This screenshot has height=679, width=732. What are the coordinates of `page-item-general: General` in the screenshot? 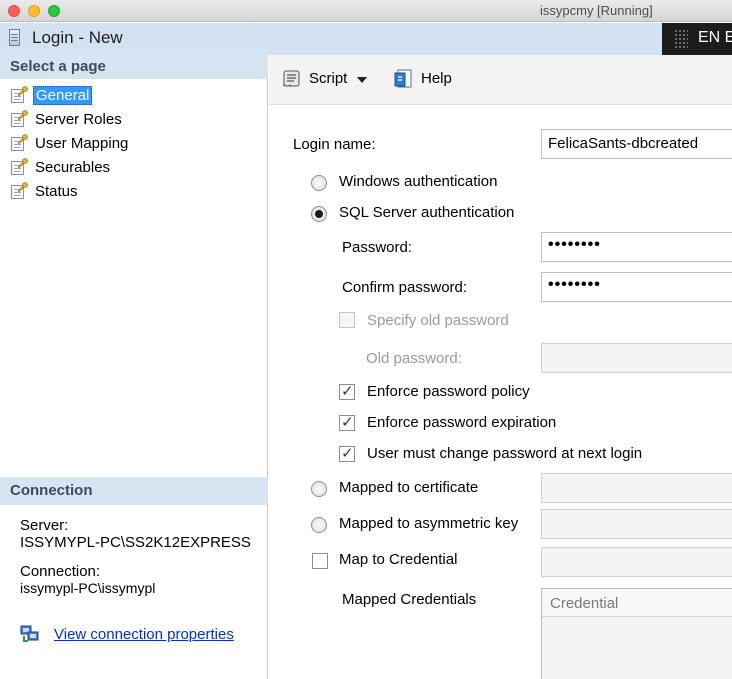 It's located at (70, 95).